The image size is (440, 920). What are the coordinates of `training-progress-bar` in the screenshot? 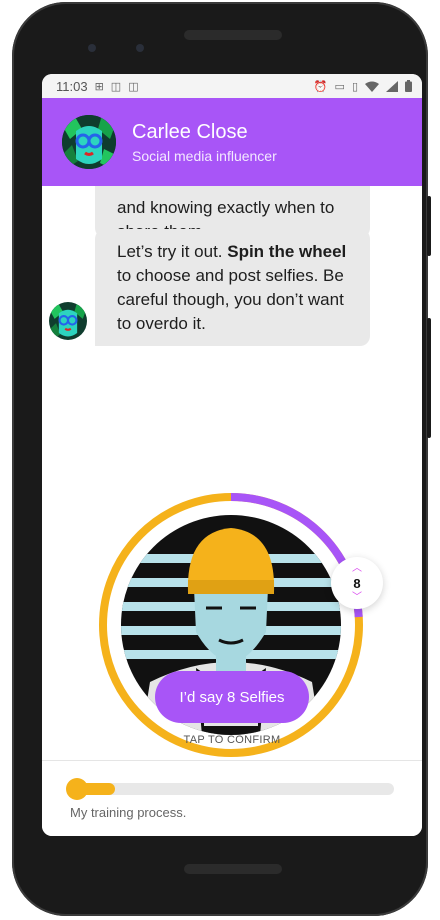 It's located at (230, 789).